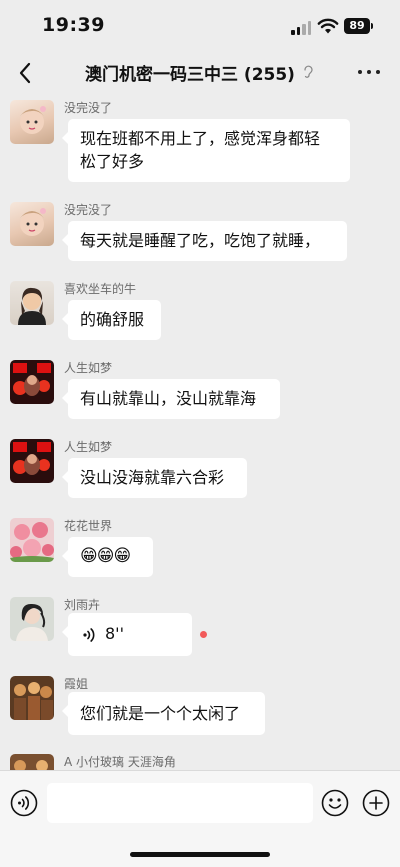 This screenshot has height=867, width=400. What do you see at coordinates (200, 26) in the screenshot?
I see `status-bar: 19:39 89` at bounding box center [200, 26].